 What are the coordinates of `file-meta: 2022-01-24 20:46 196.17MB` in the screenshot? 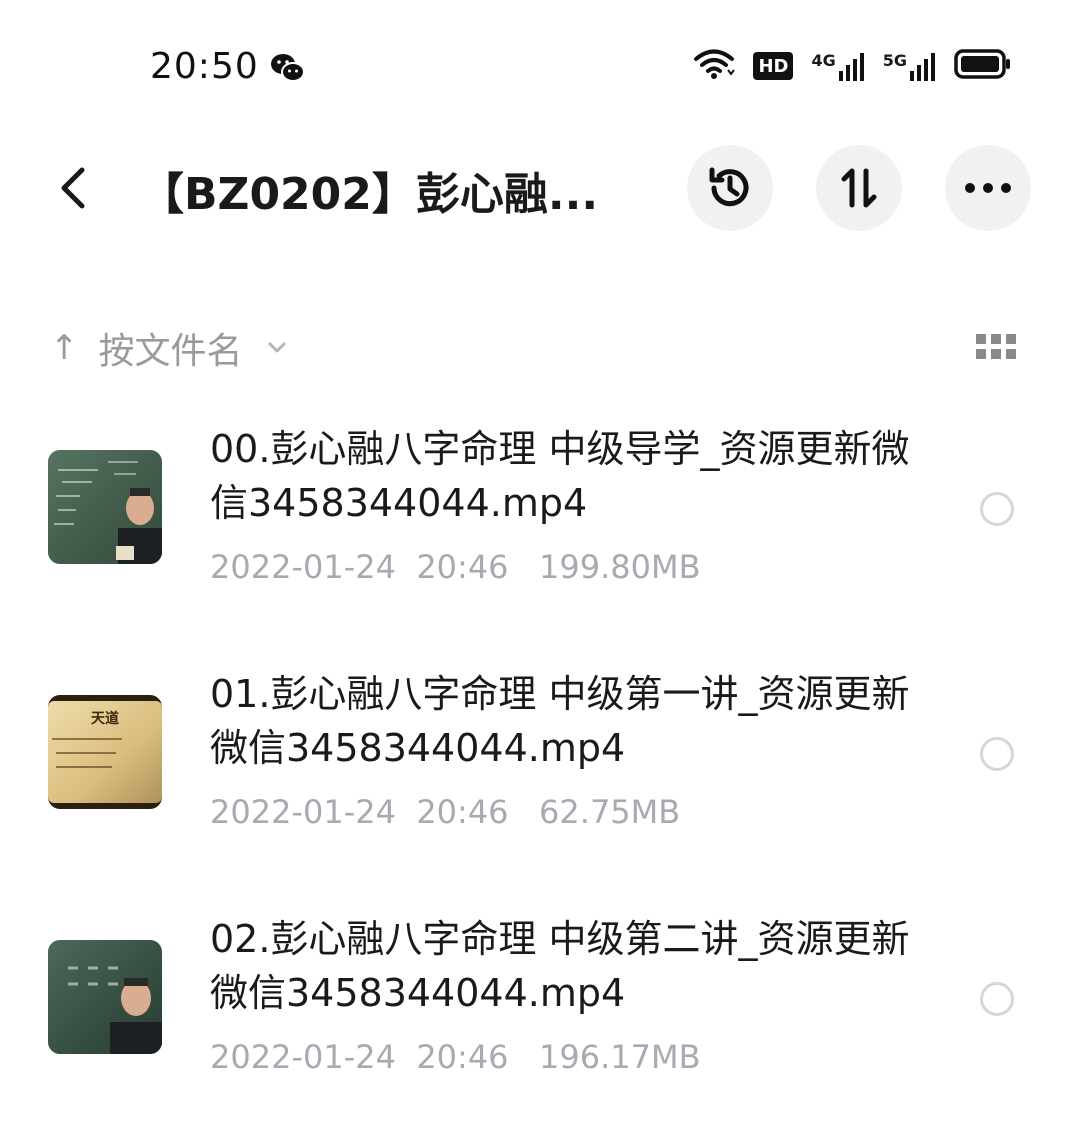 It's located at (455, 1057).